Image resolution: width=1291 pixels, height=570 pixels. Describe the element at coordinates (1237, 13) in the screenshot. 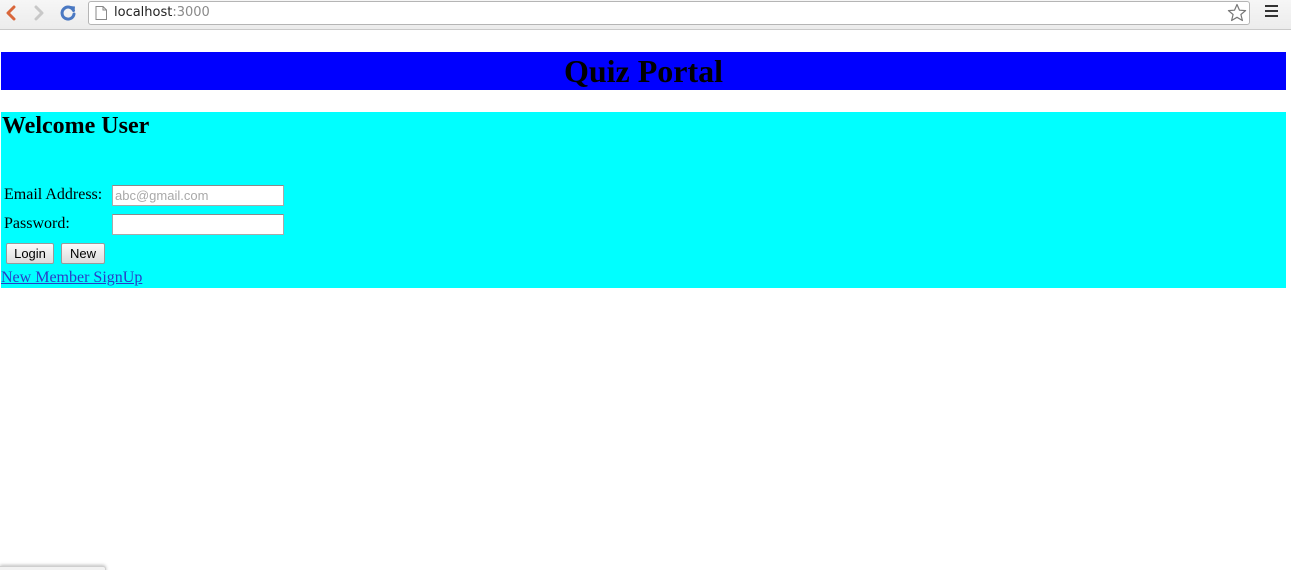

I see `star-icon` at that location.